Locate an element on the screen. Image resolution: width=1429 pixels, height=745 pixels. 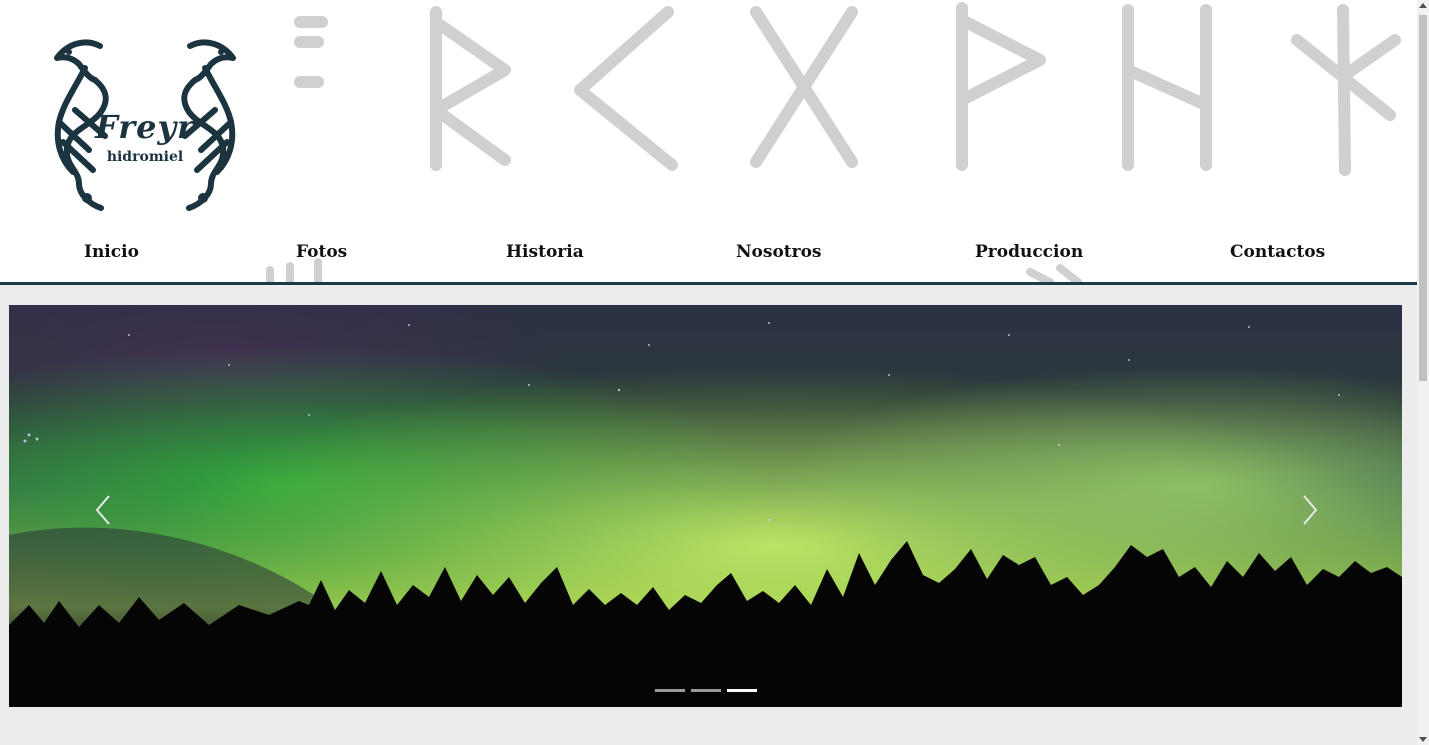
nav-item-contactos: Contactos is located at coordinates (1277, 252).